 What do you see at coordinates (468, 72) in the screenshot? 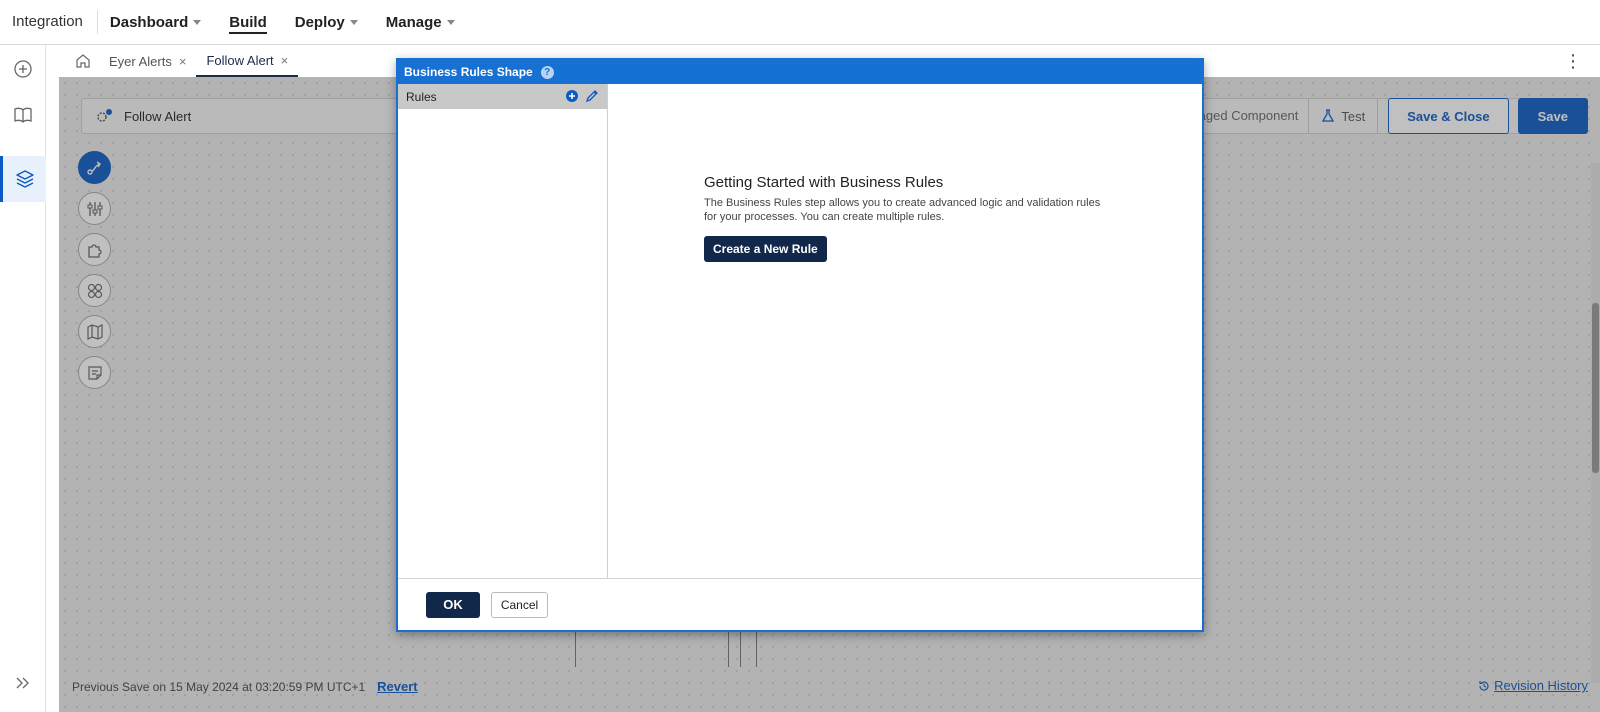
I see `dialog-title: Business Rules Shape` at bounding box center [468, 72].